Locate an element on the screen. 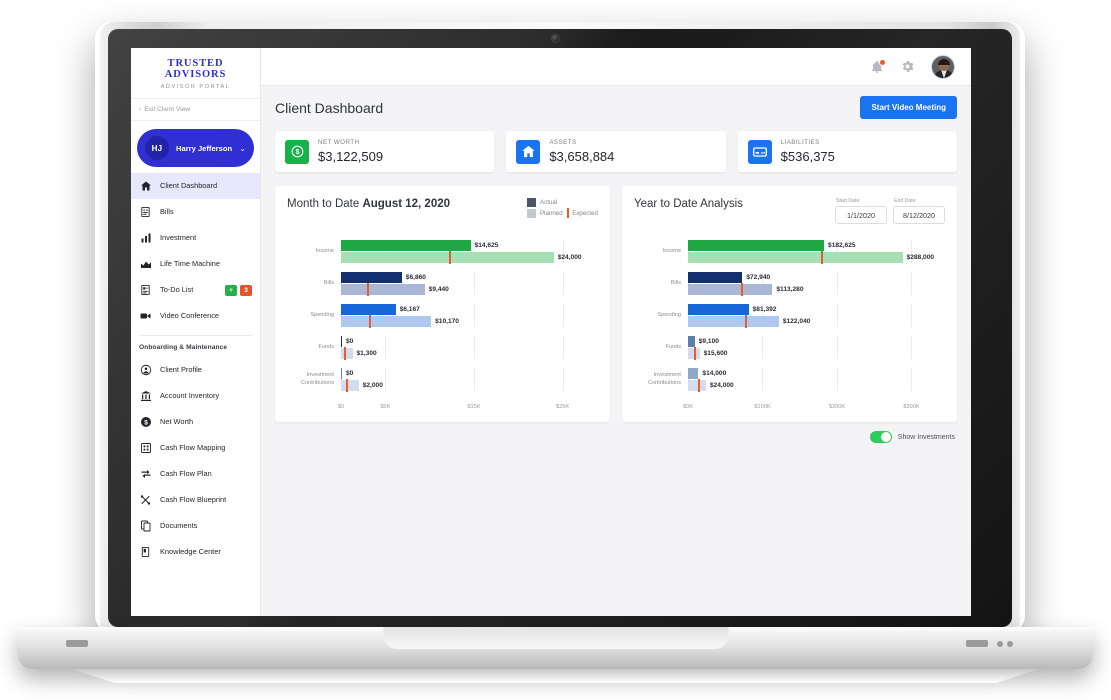  sidebar-item-net-worth: $ Net Worth is located at coordinates (195, 422).